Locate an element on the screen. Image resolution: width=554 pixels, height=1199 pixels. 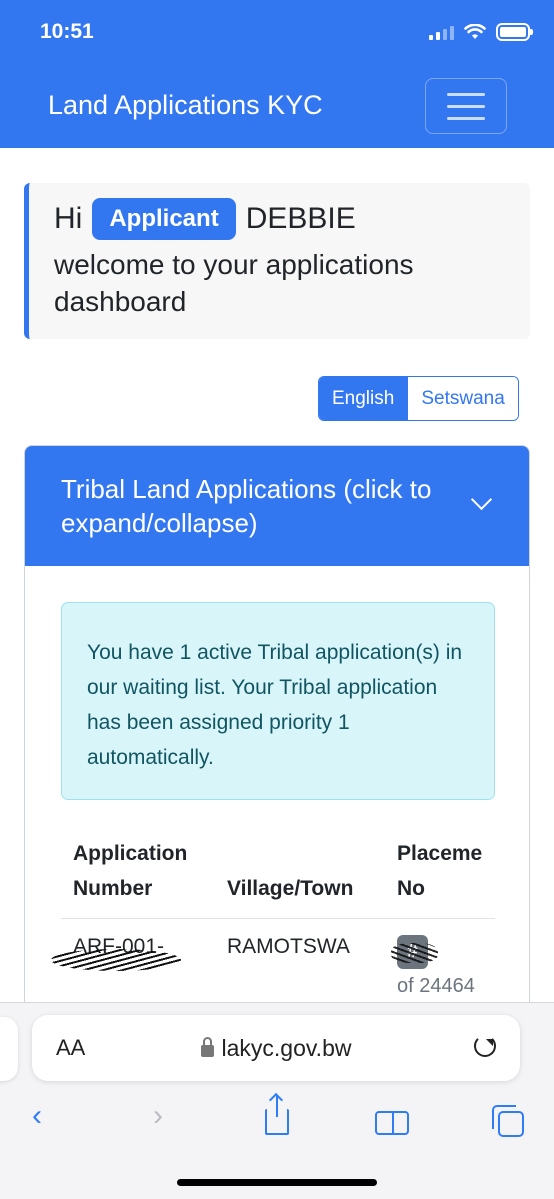
role-badge: Applicant is located at coordinates (164, 219).